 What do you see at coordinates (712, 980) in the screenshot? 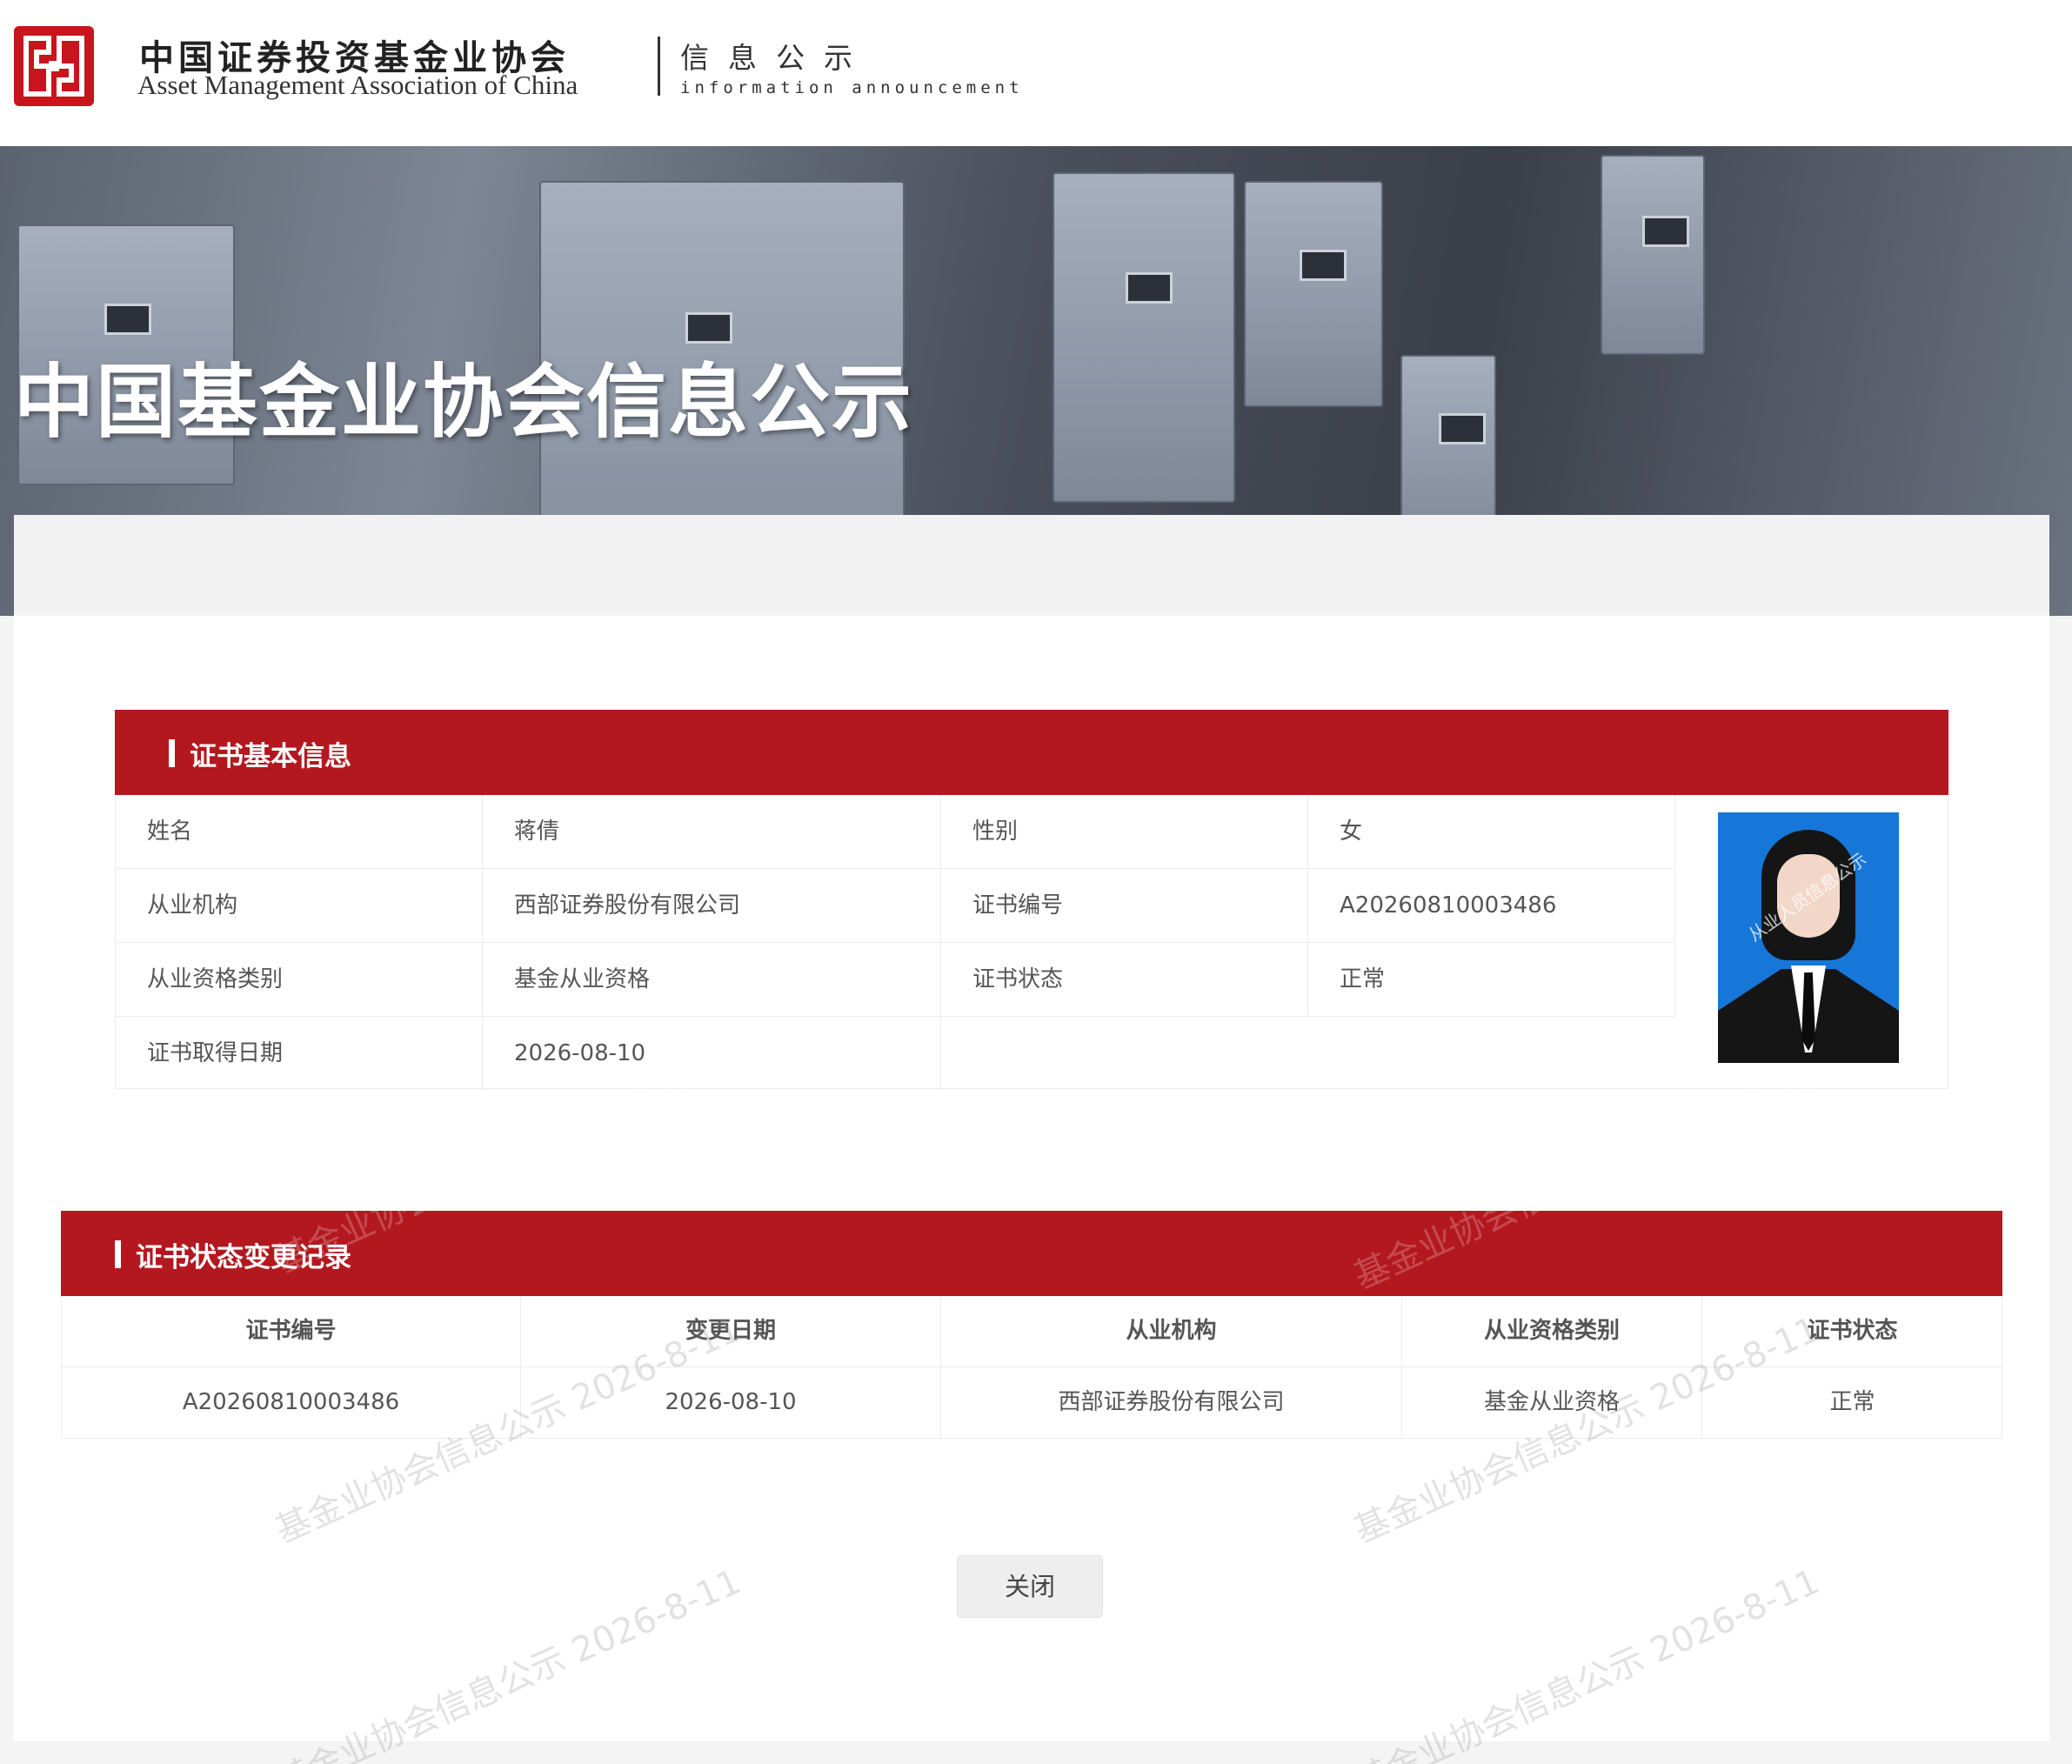
I see `value-qualification: 基金从业资格` at bounding box center [712, 980].